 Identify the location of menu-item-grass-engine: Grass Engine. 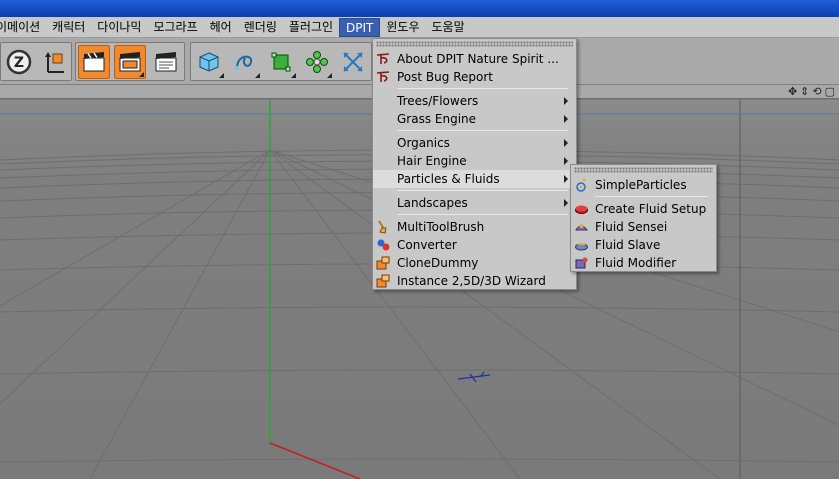
(474, 119).